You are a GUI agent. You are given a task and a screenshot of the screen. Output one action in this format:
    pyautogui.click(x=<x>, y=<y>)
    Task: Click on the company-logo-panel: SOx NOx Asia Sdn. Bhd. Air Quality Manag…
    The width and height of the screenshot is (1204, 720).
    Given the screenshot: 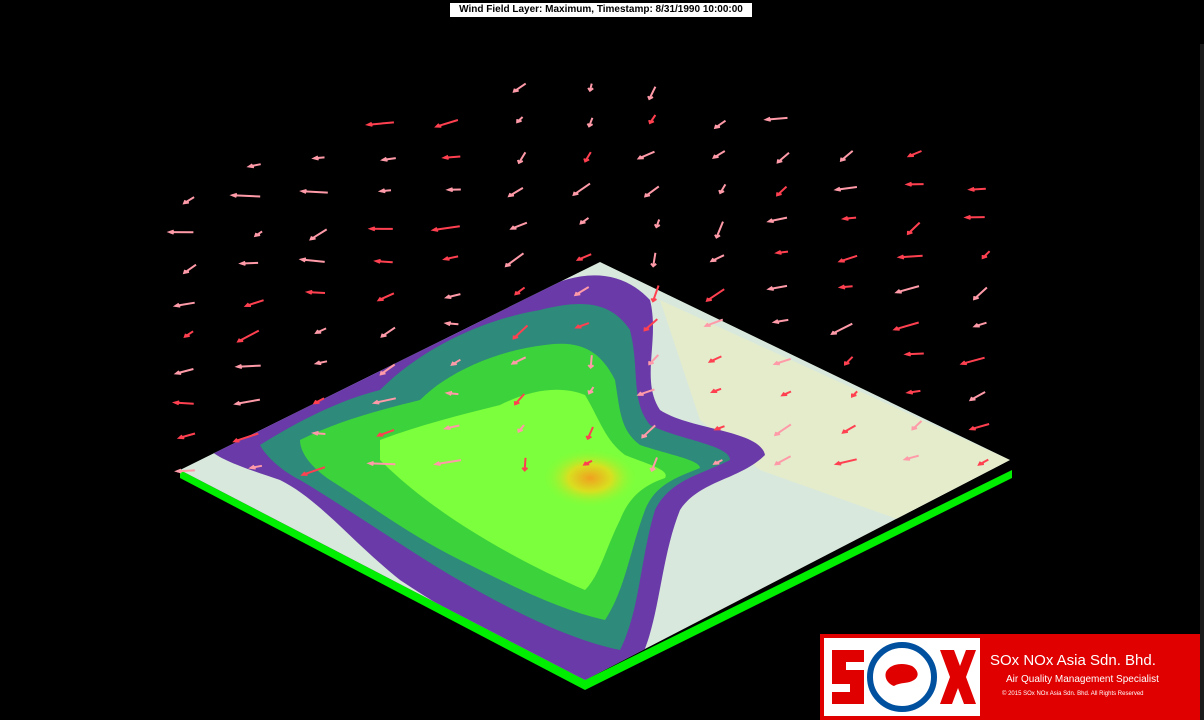 What is the action you would take?
    pyautogui.click(x=1010, y=677)
    